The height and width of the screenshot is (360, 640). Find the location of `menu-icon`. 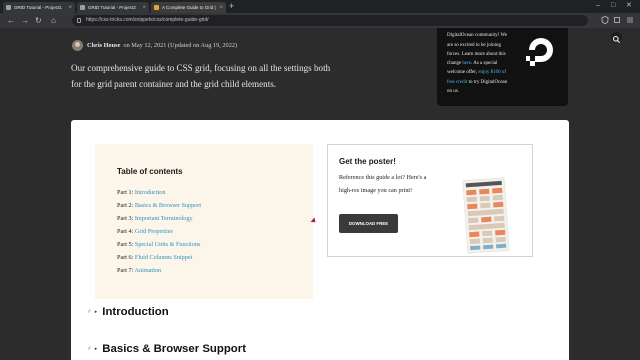

menu-icon is located at coordinates (630, 20).